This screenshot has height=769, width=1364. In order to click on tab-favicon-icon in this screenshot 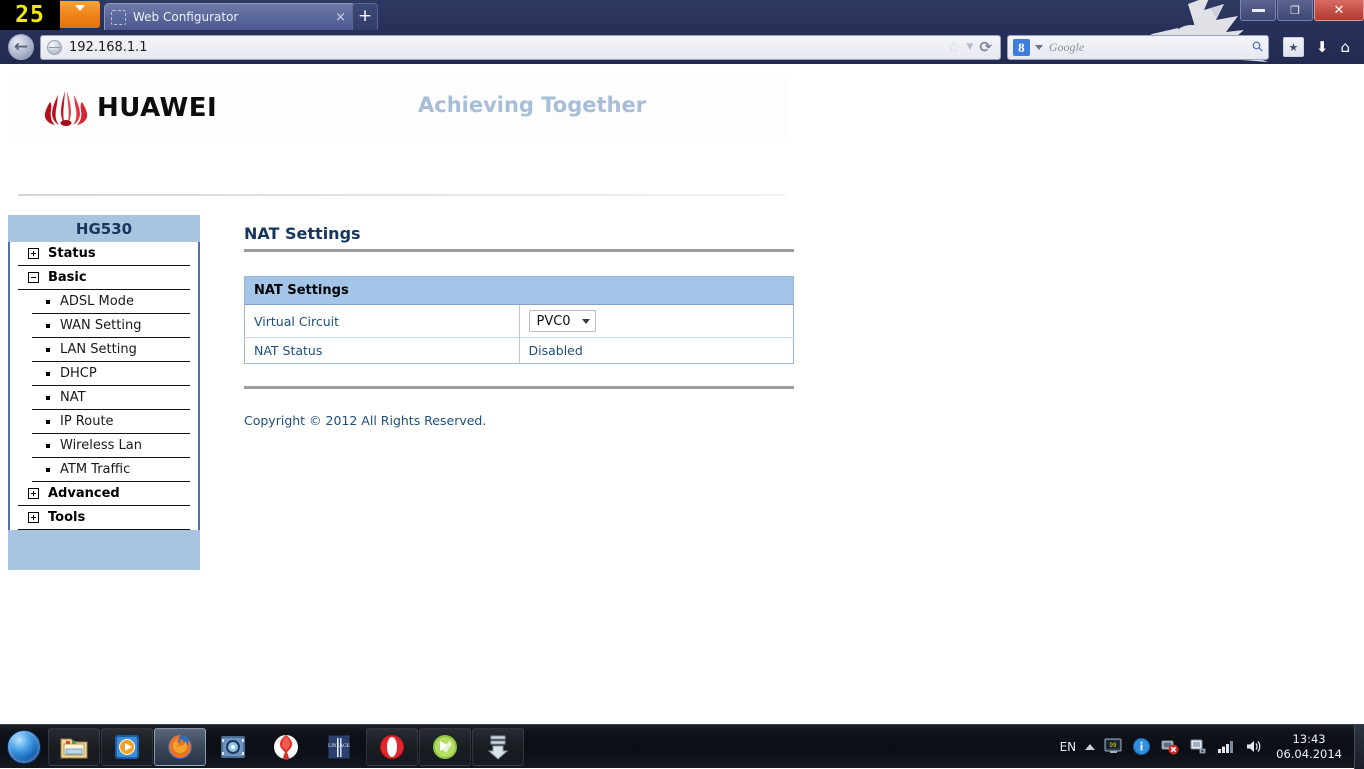, I will do `click(118, 17)`.